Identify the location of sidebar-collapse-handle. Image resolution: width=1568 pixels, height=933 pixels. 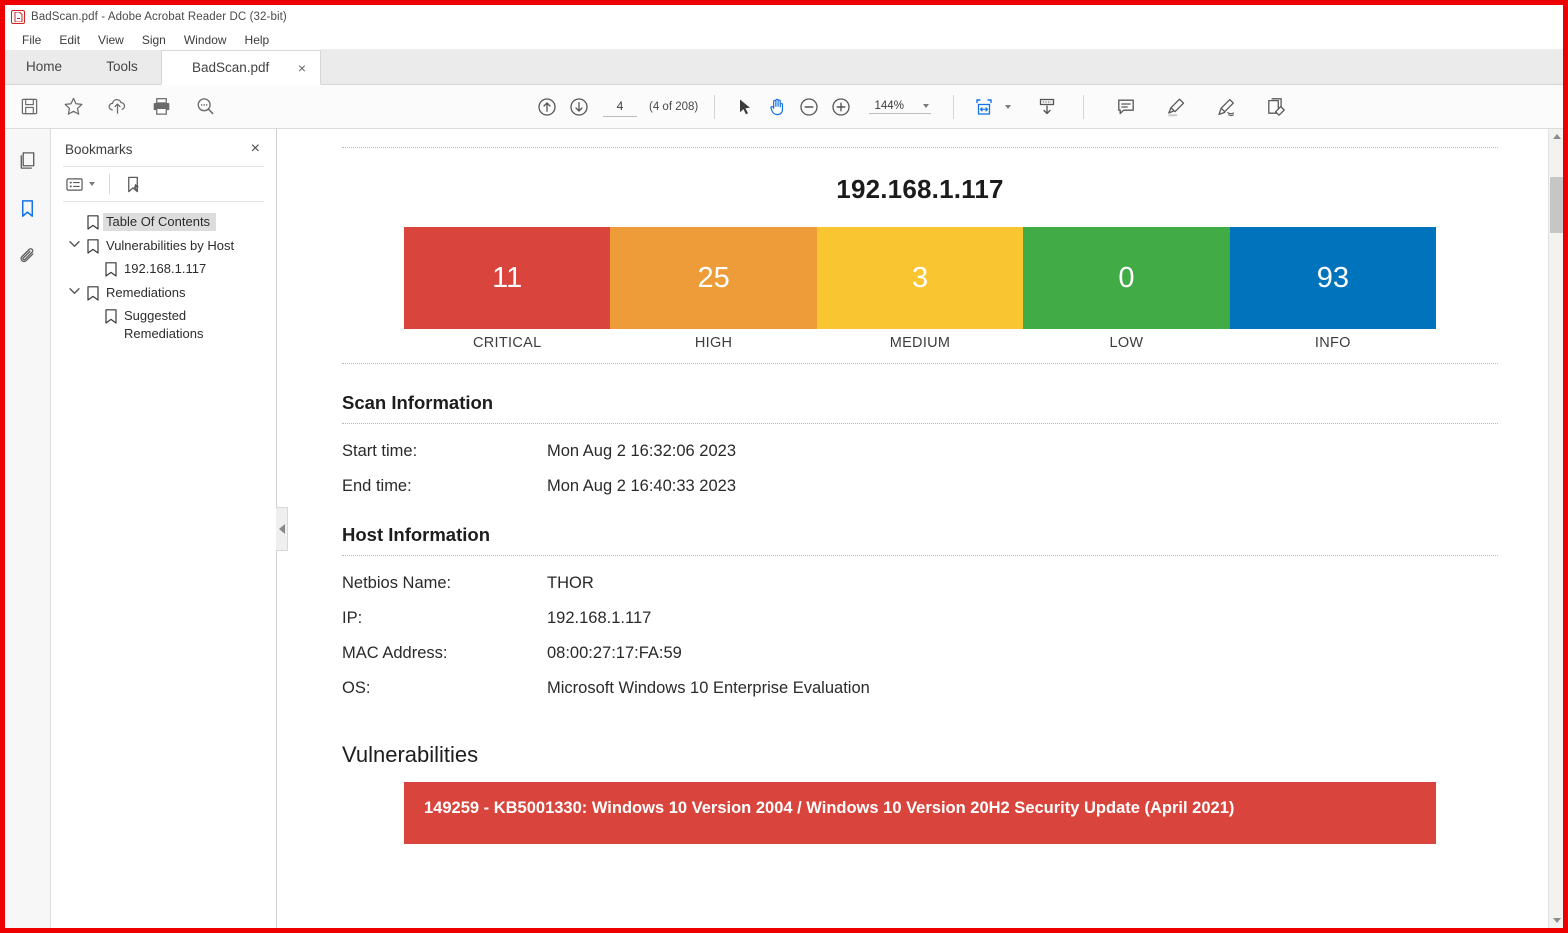
(282, 528).